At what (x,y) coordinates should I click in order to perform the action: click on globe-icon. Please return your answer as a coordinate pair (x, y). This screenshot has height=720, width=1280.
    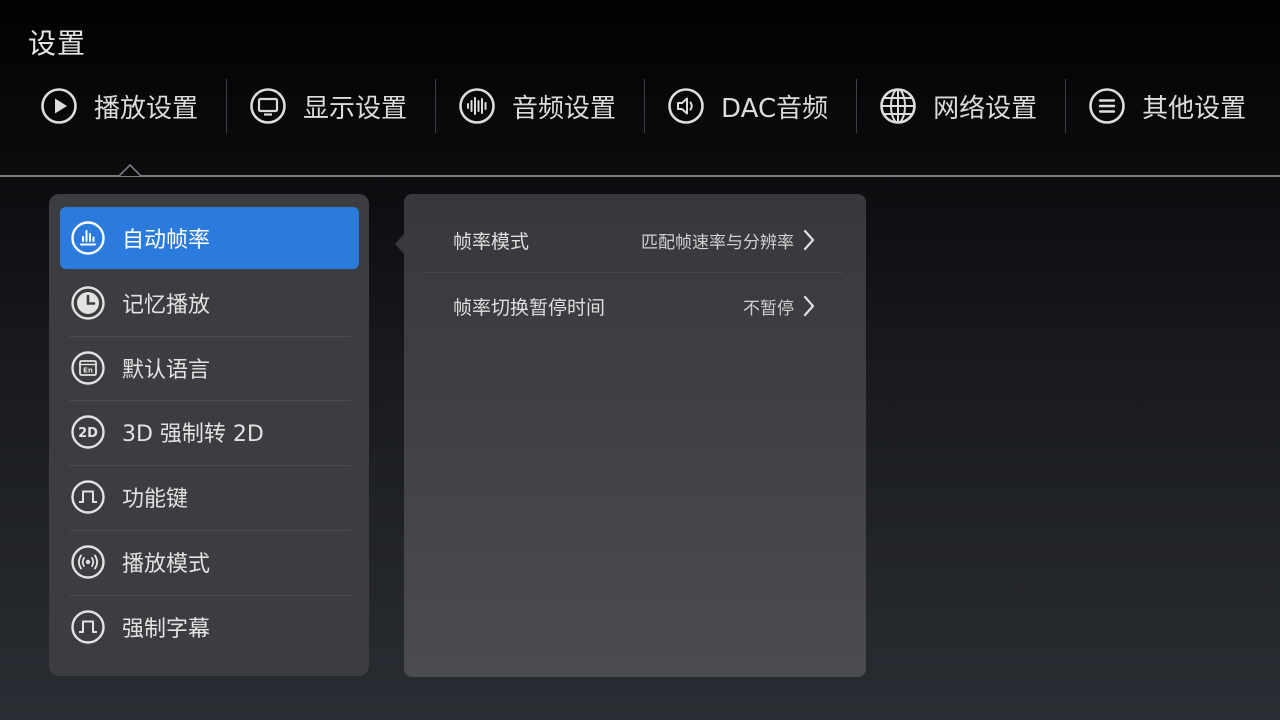
    Looking at the image, I should click on (898, 106).